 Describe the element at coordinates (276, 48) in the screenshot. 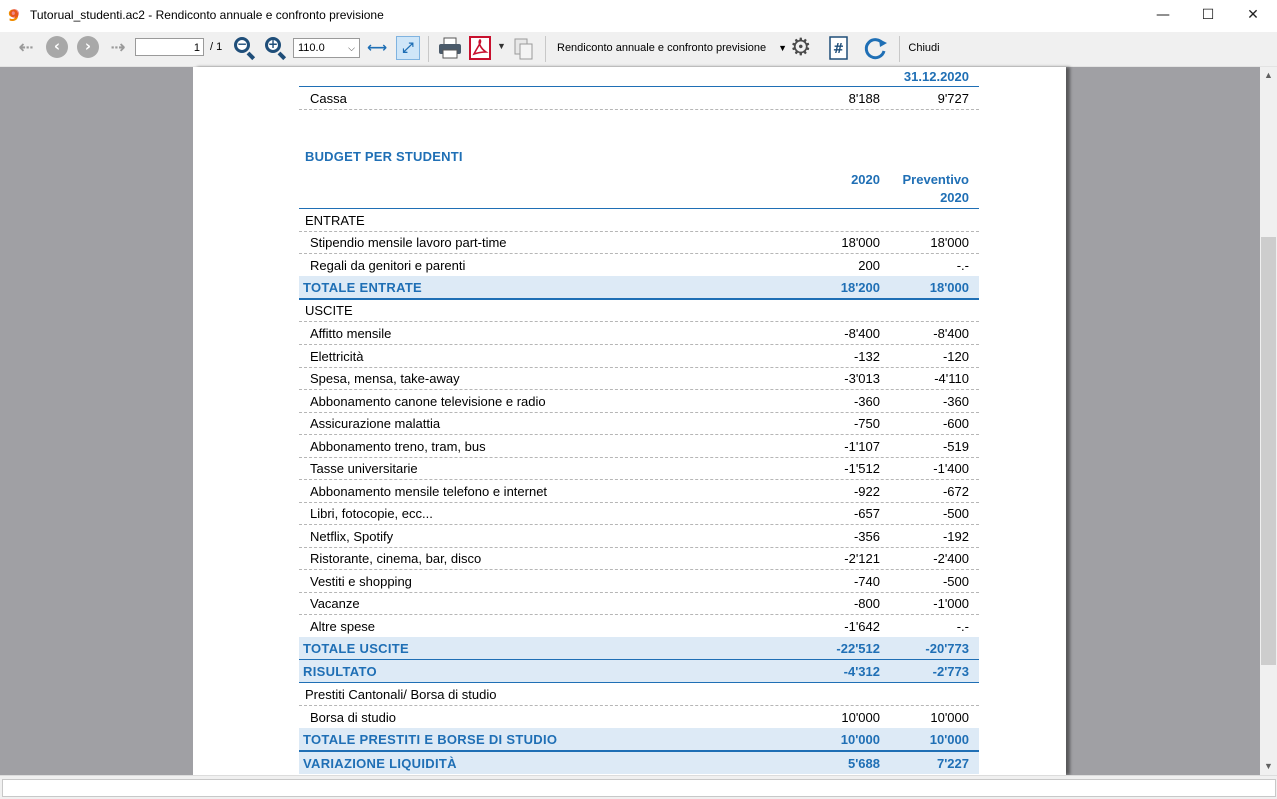

I see `zoom-in-icon: +` at that location.